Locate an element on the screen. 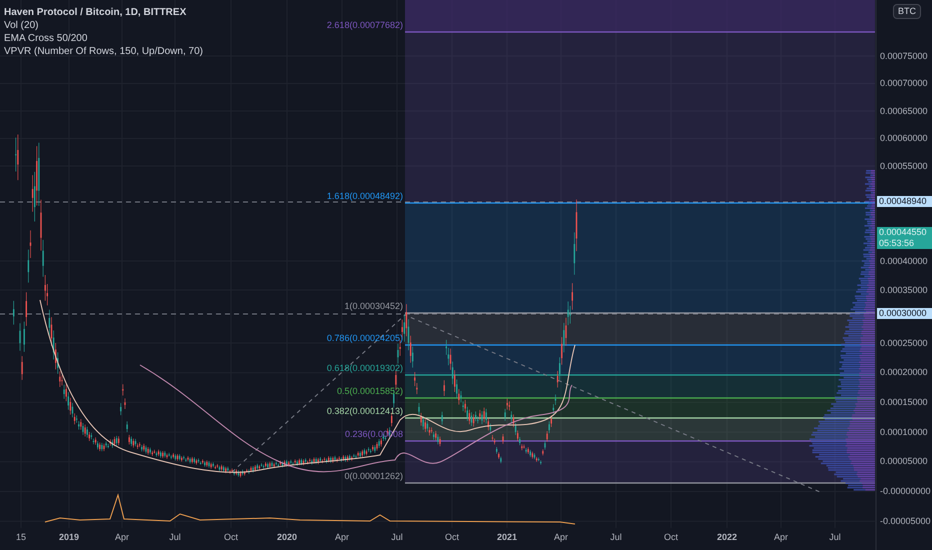 This screenshot has width=932, height=550. price-label: 0.00070000 is located at coordinates (904, 83).